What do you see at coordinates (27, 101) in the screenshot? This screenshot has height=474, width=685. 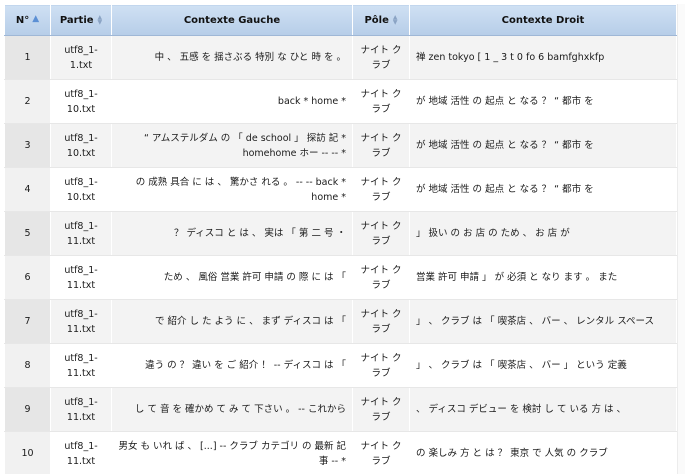 I see `row-number-cell: 2` at bounding box center [27, 101].